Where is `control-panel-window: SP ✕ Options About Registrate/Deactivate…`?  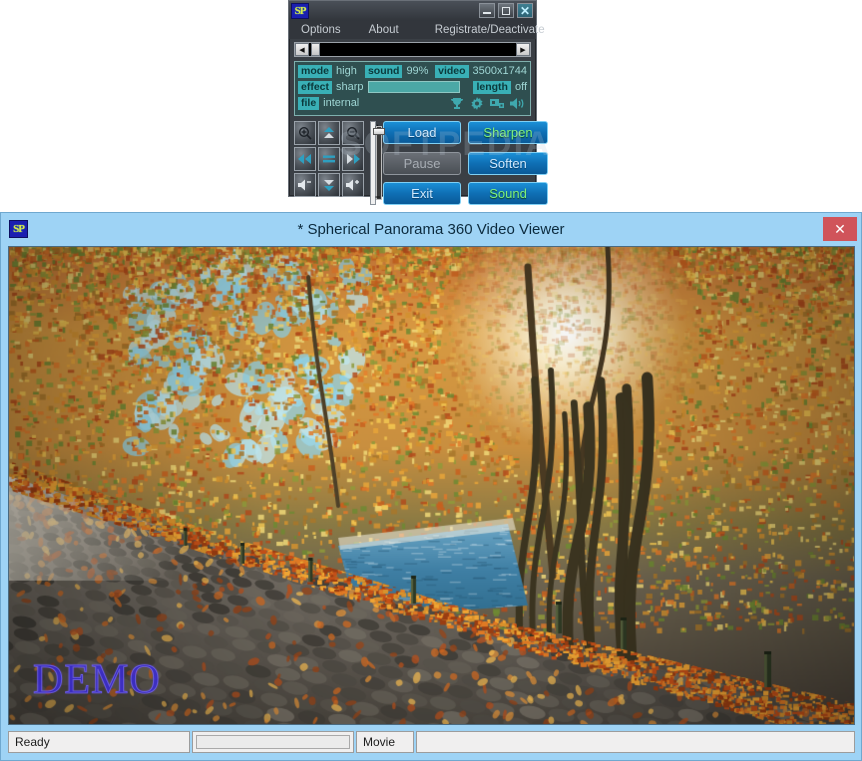
control-panel-window: SP ✕ Options About Registrate/Deactivate… is located at coordinates (419, 102).